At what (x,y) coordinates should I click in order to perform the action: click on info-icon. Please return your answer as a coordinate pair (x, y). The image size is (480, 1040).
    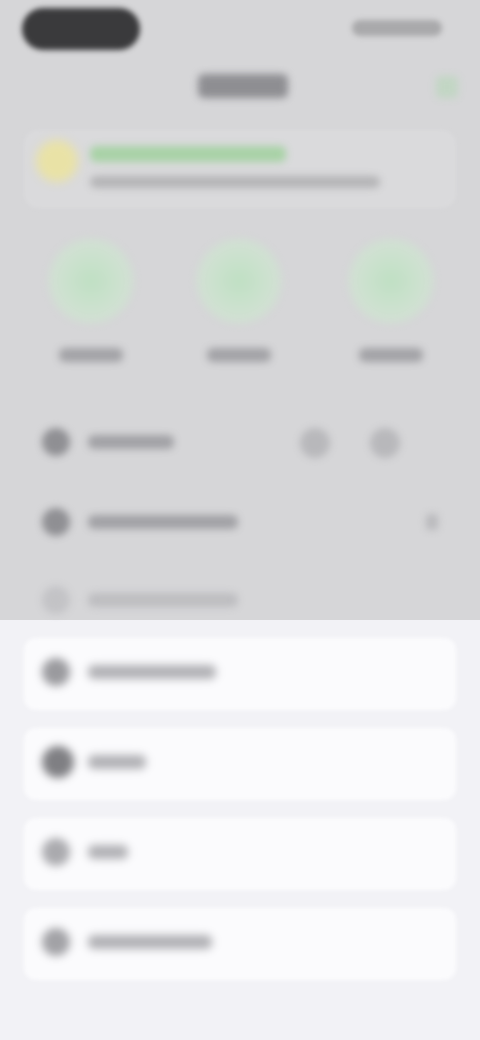
    Looking at the image, I should click on (56, 942).